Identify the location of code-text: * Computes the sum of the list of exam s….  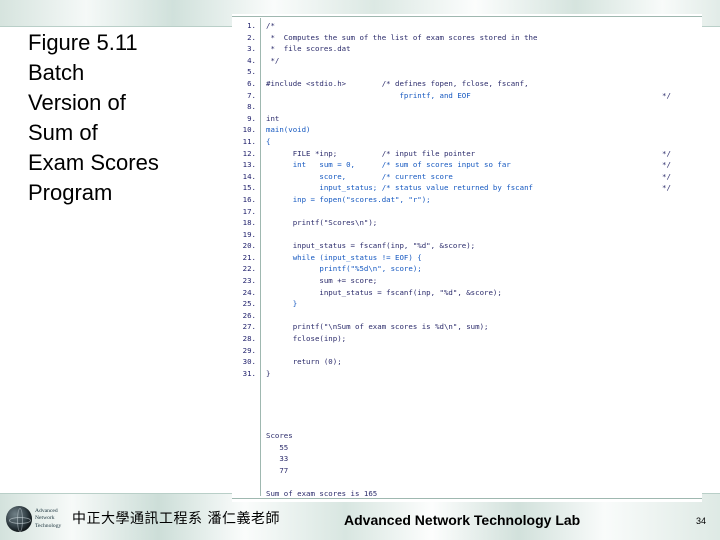
(402, 37).